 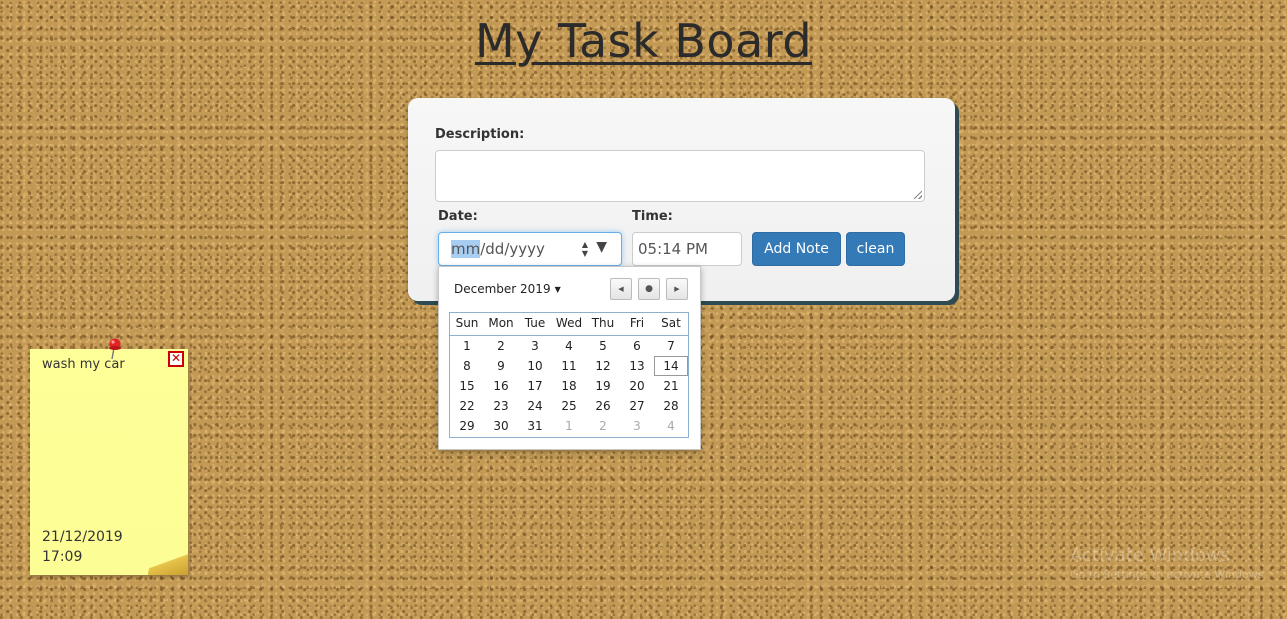 What do you see at coordinates (557, 289) in the screenshot?
I see `caret-down-icon: ▼` at bounding box center [557, 289].